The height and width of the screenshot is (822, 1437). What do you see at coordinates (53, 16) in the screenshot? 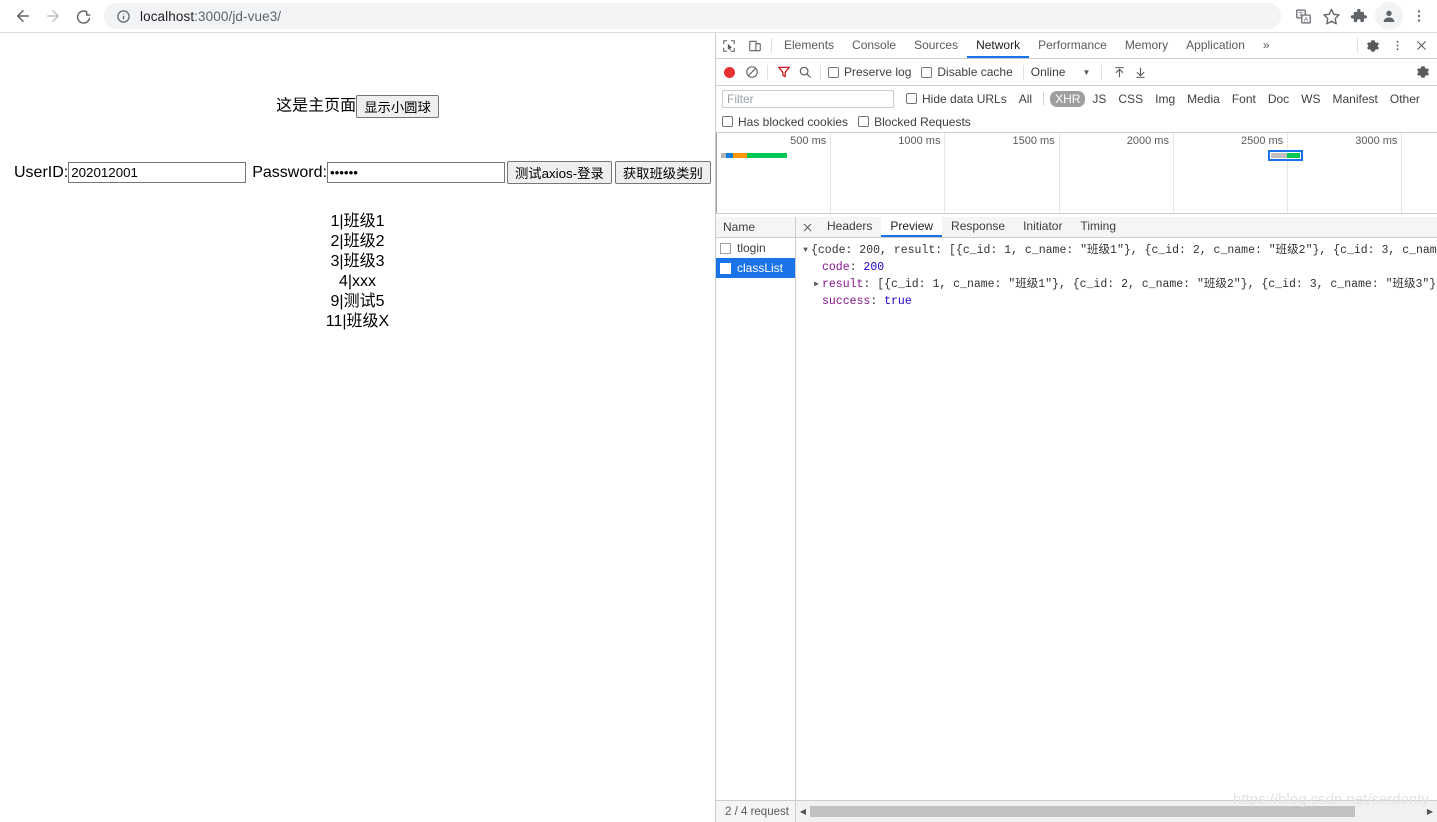
I see `forward-button` at bounding box center [53, 16].